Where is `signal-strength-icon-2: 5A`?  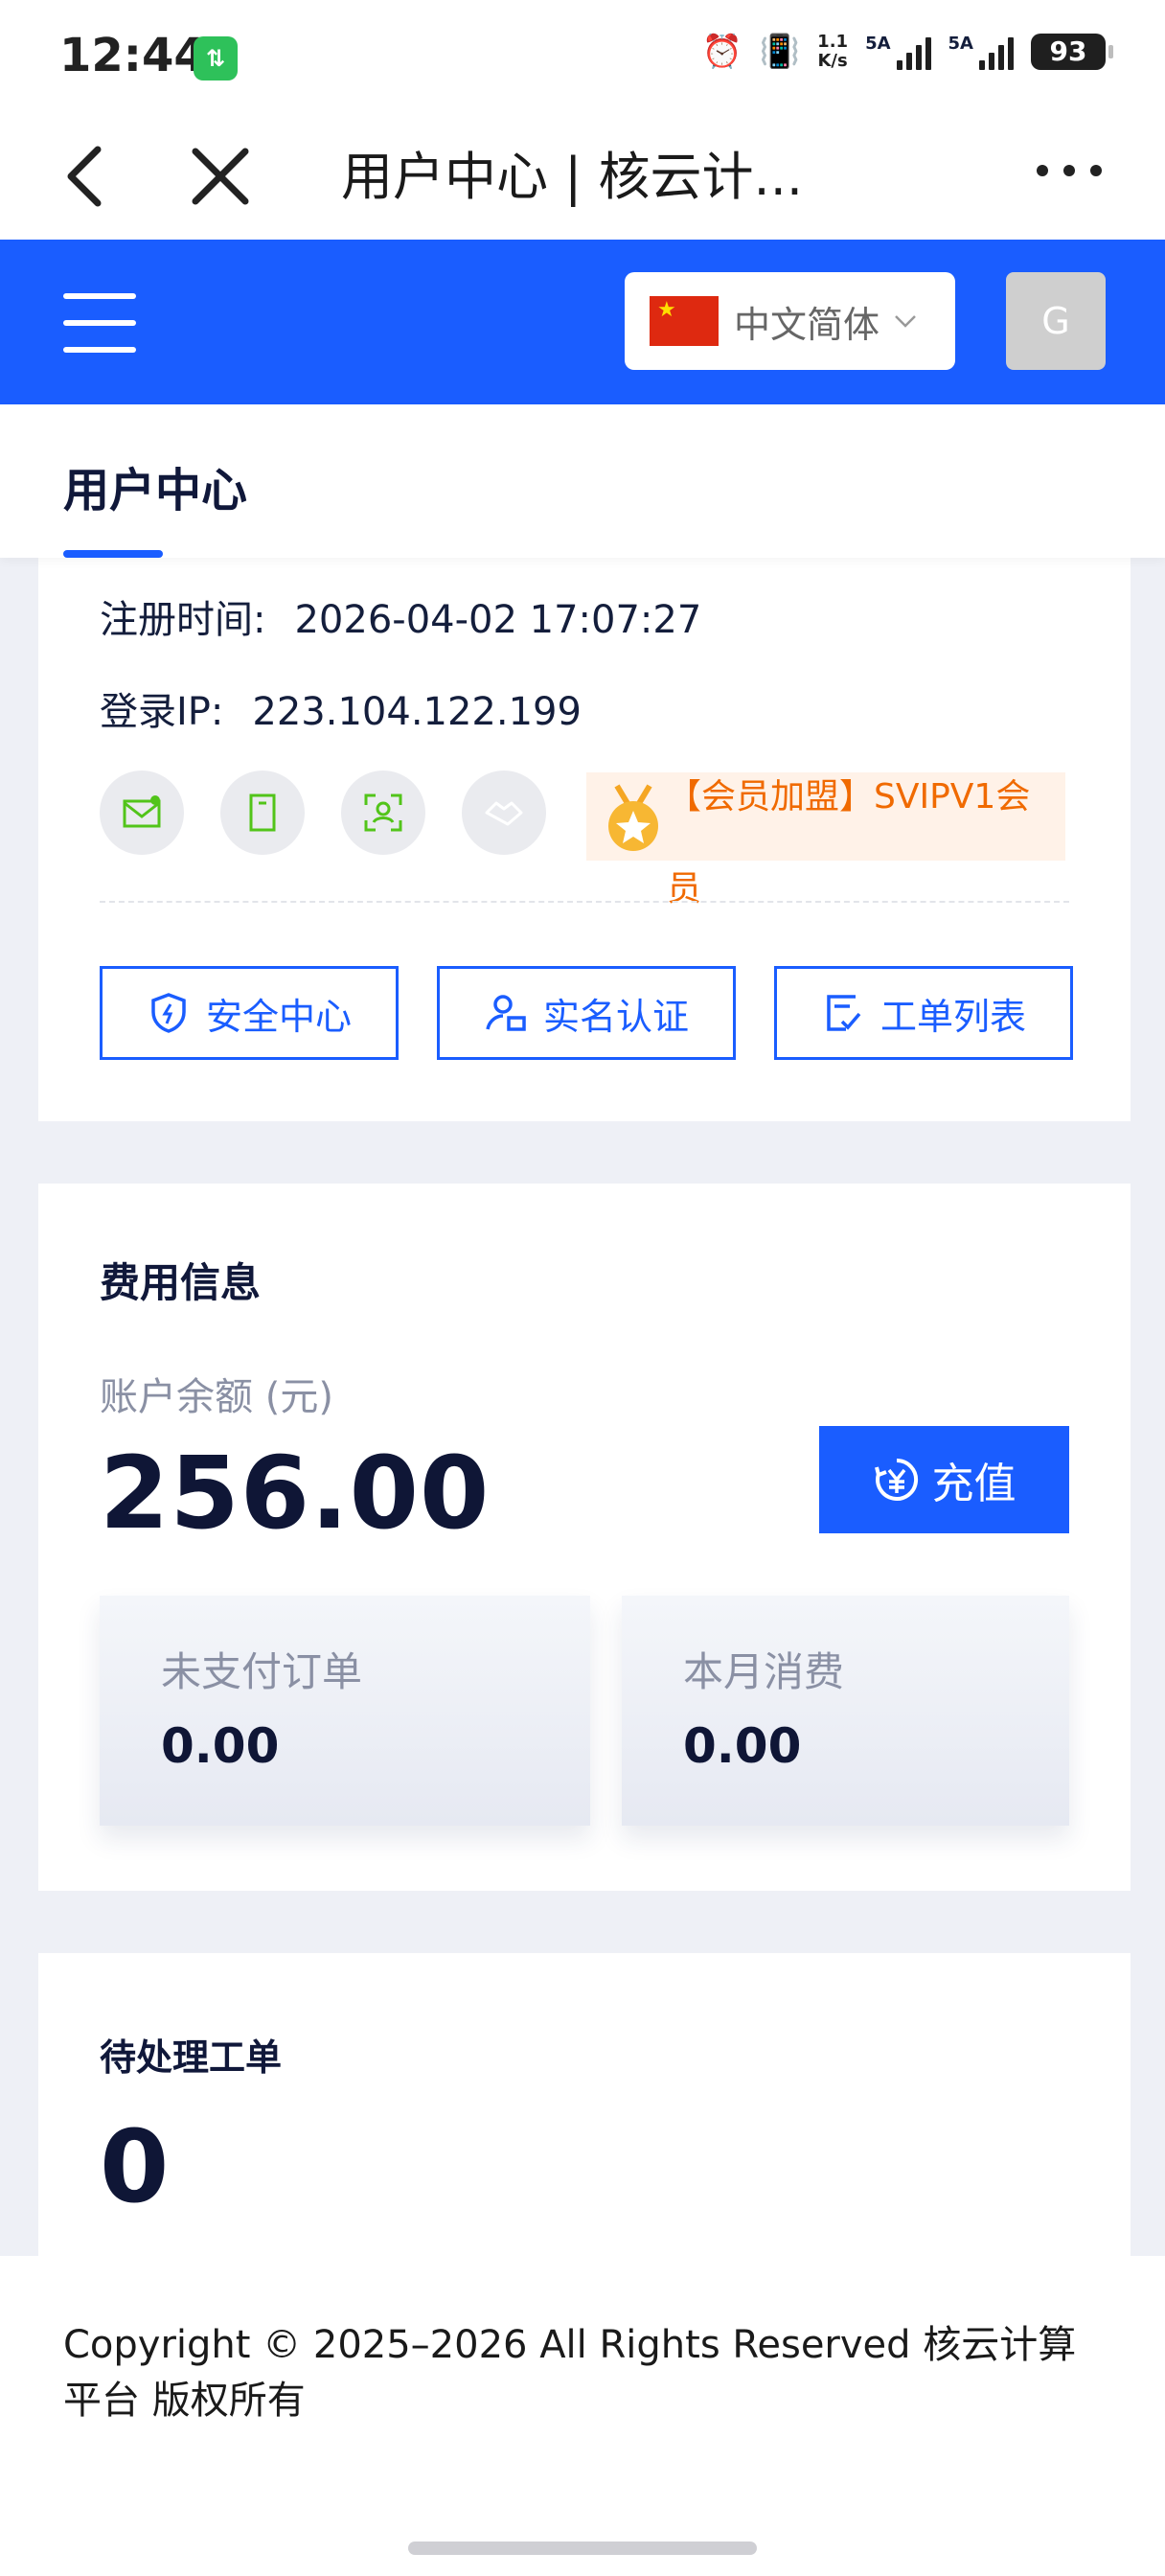
signal-strength-icon-2: 5A is located at coordinates (981, 52).